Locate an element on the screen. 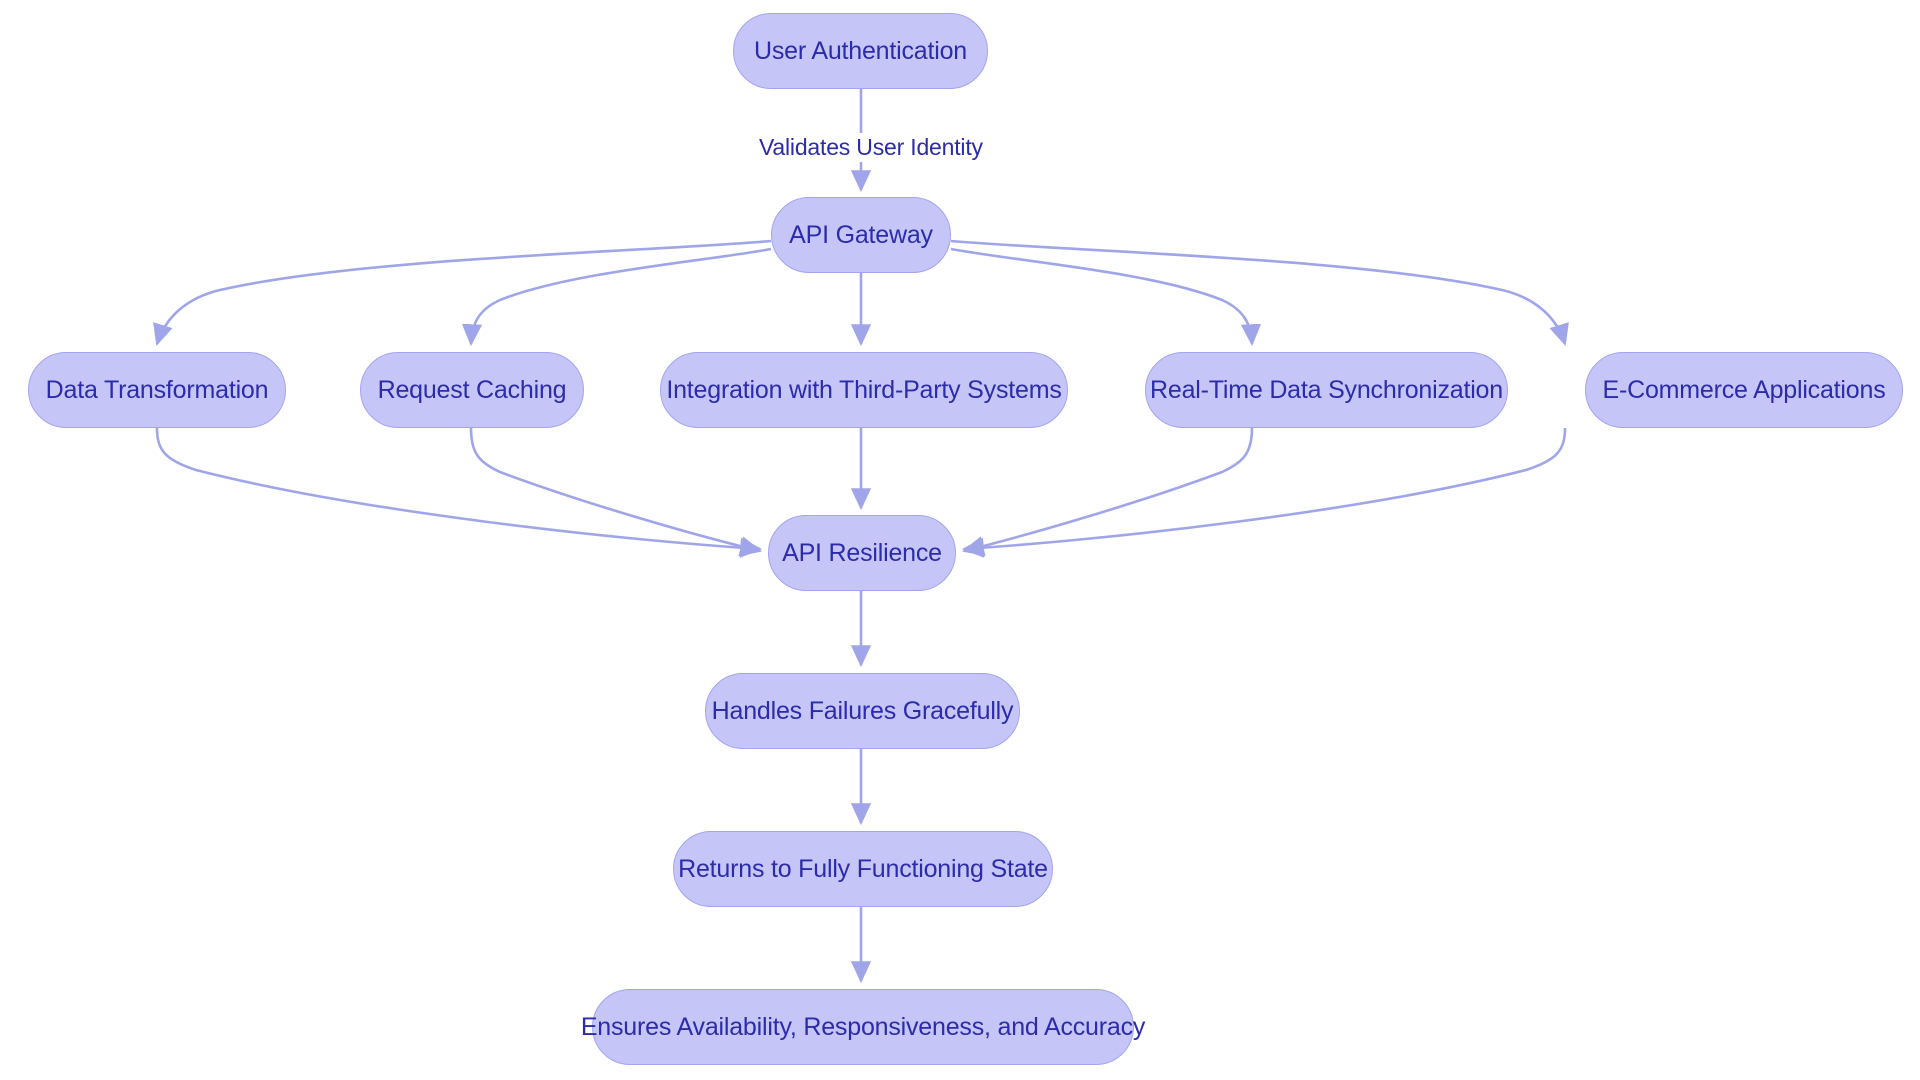 The width and height of the screenshot is (1920, 1080). node-label: API Resilience is located at coordinates (862, 552).